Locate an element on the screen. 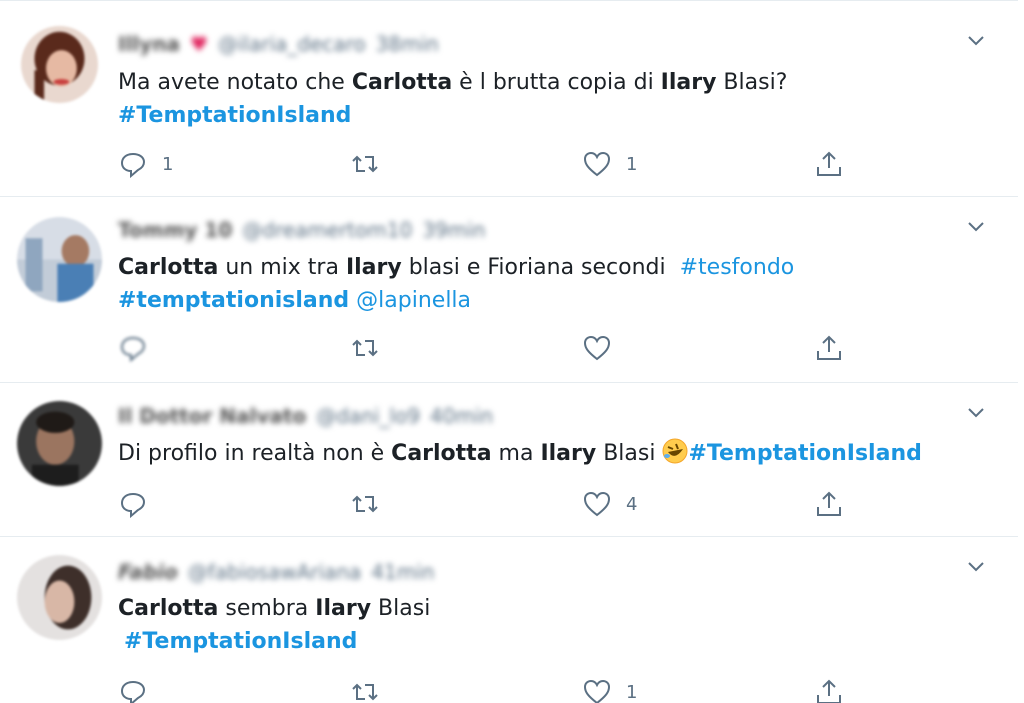 This screenshot has height=703, width=1024. tweet-actions: 1 is located at coordinates (488, 689).